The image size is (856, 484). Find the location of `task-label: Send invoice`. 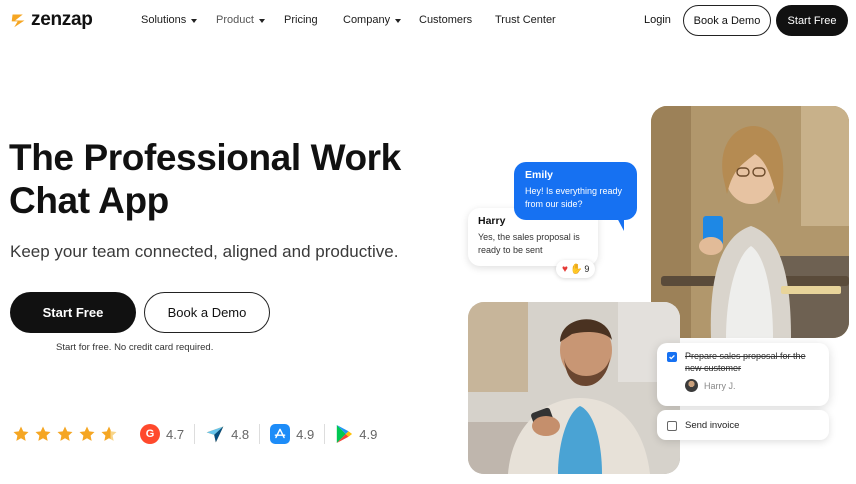

task-label: Send invoice is located at coordinates (712, 425).